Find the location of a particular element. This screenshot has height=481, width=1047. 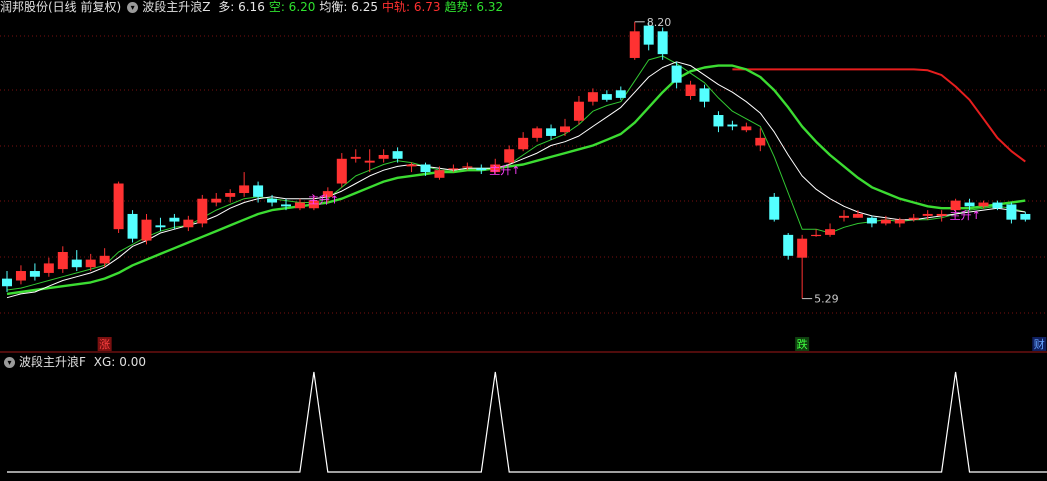

sub-indicator-name: 波段主升浪F is located at coordinates (52, 362).